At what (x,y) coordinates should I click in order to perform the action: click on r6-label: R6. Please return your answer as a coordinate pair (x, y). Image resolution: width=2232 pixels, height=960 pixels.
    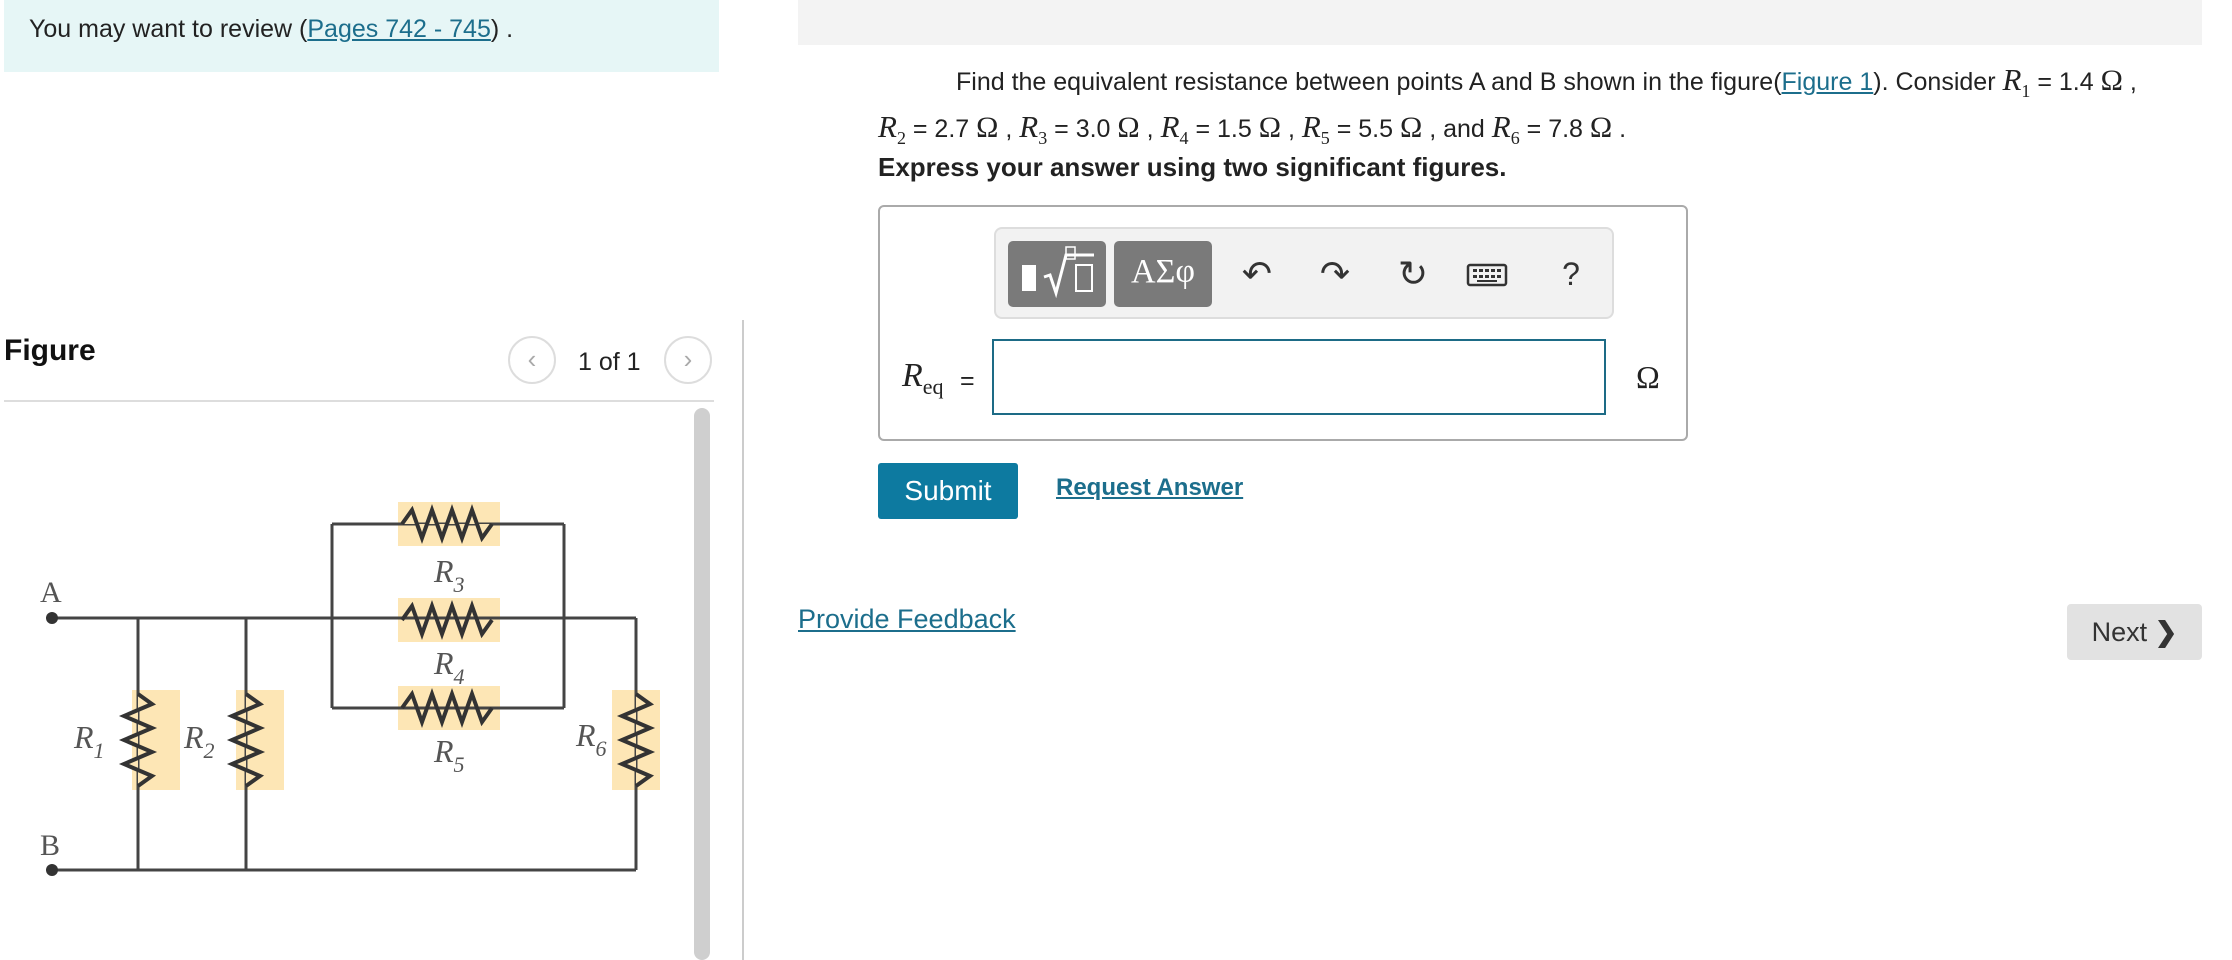
    Looking at the image, I should click on (591, 739).